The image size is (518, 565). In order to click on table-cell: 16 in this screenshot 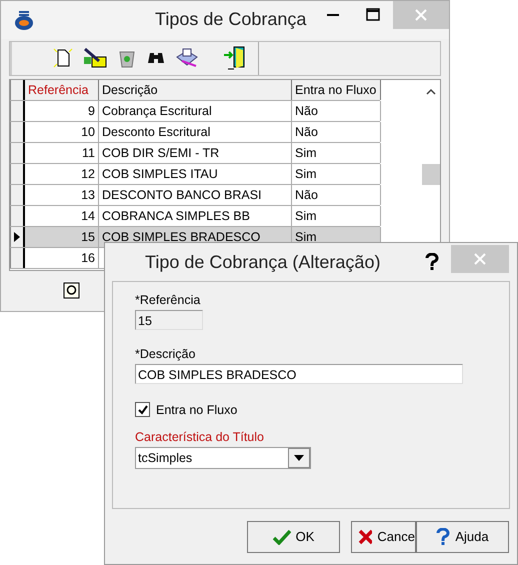, I will do `click(62, 258)`.